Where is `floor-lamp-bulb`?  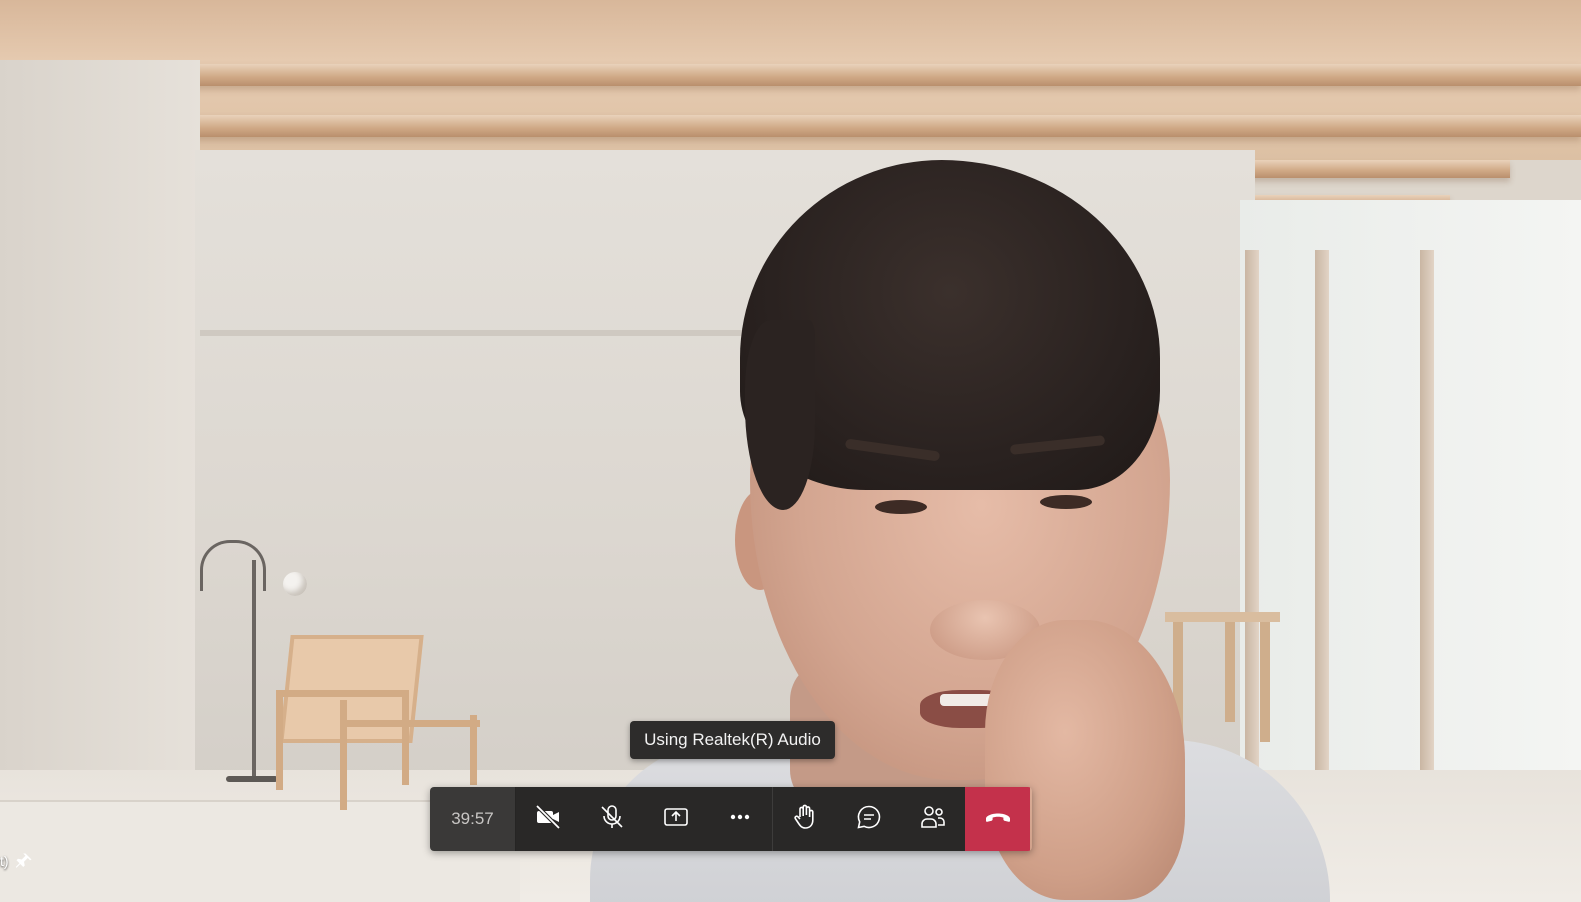
floor-lamp-bulb is located at coordinates (295, 584).